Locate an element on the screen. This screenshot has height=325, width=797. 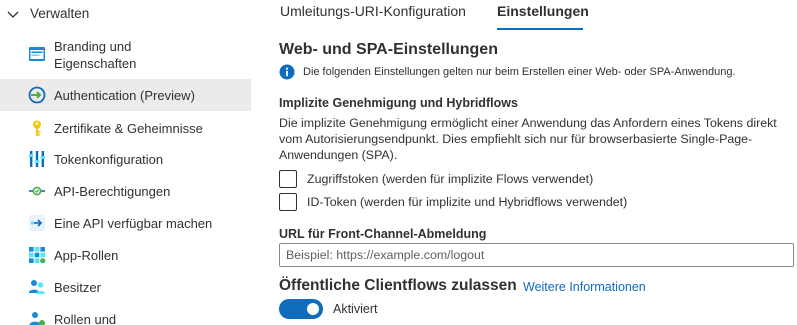
sidebar-item-authentication: Authentication (Preview) is located at coordinates (125, 95).